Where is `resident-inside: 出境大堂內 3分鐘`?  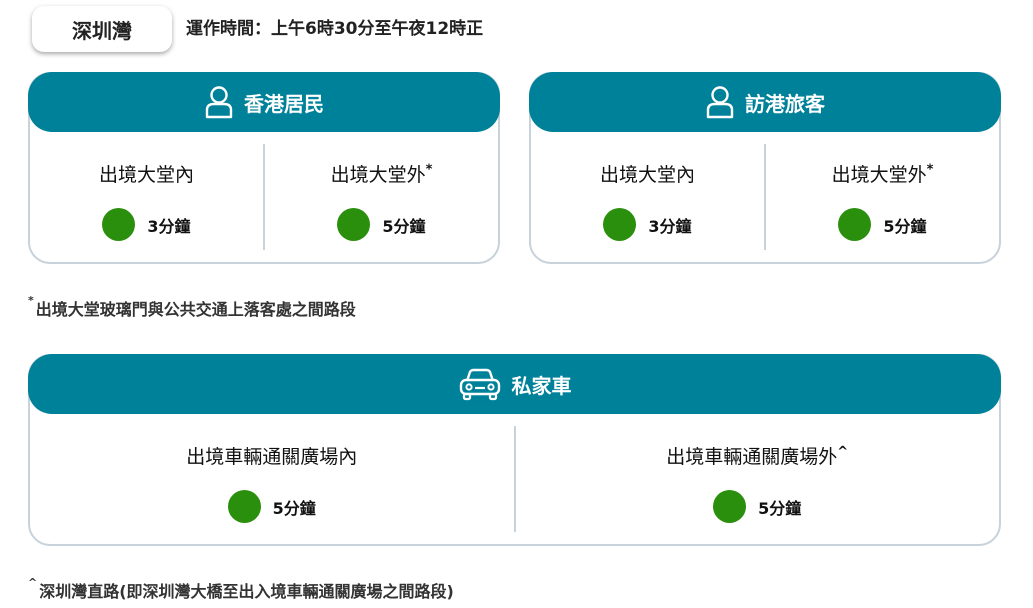 resident-inside: 出境大堂內 3分鐘 is located at coordinates (146, 197).